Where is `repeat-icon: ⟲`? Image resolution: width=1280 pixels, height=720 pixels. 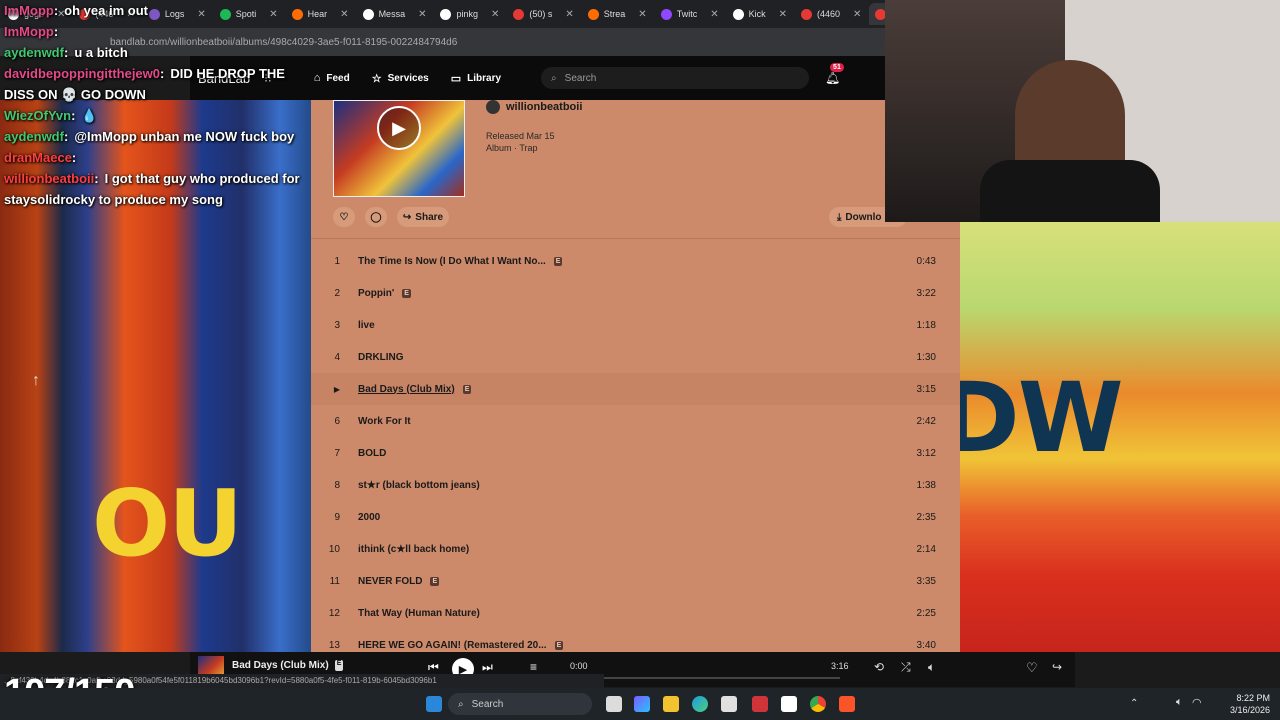 repeat-icon: ⟲ is located at coordinates (879, 667).